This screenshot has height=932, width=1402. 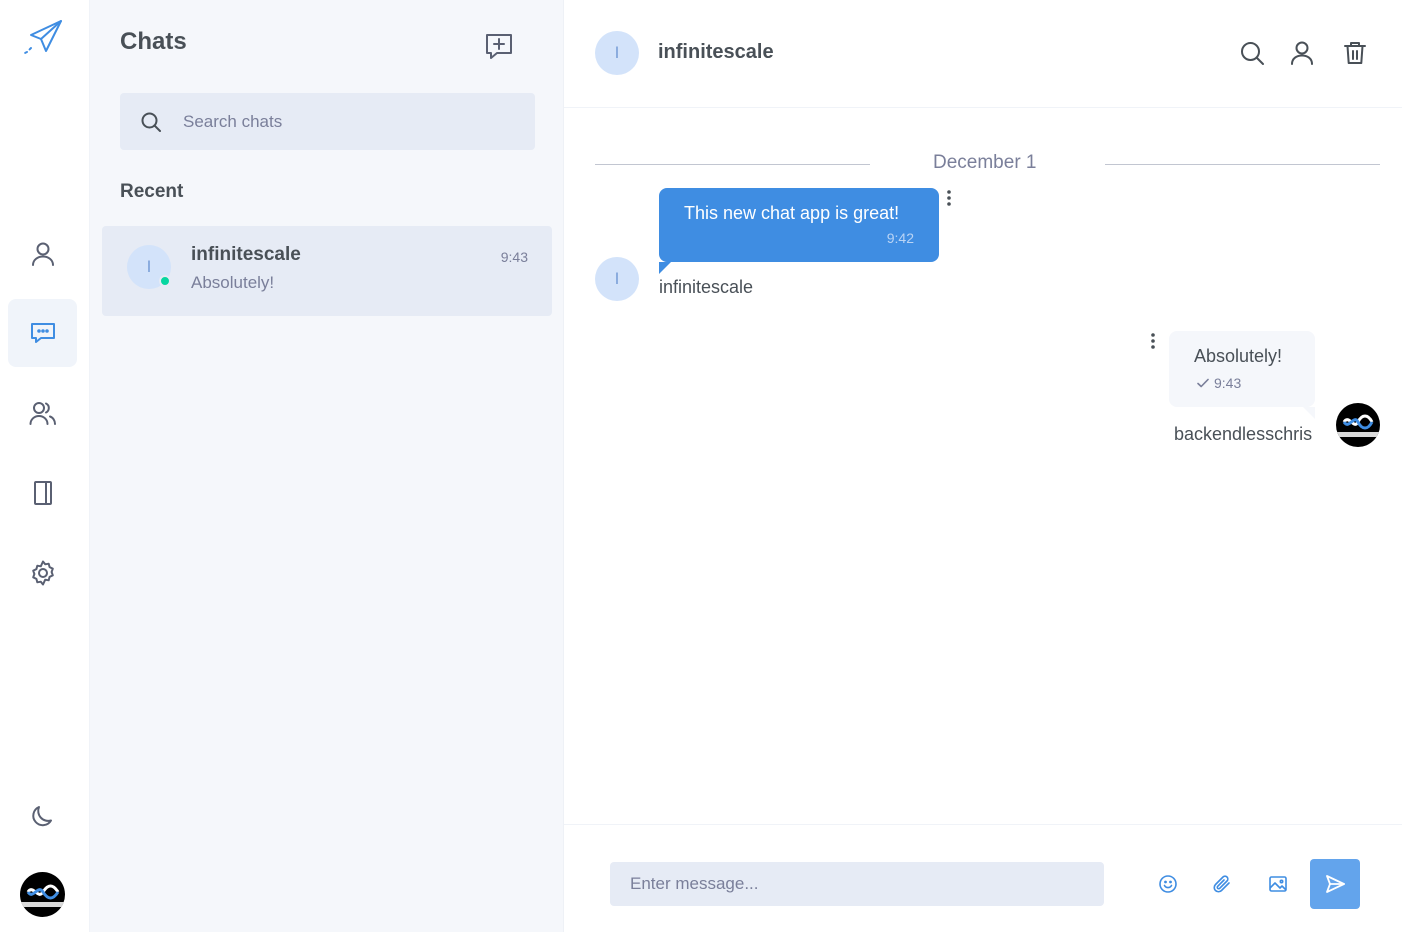 I want to click on paper-plane-icon, so click(x=43, y=38).